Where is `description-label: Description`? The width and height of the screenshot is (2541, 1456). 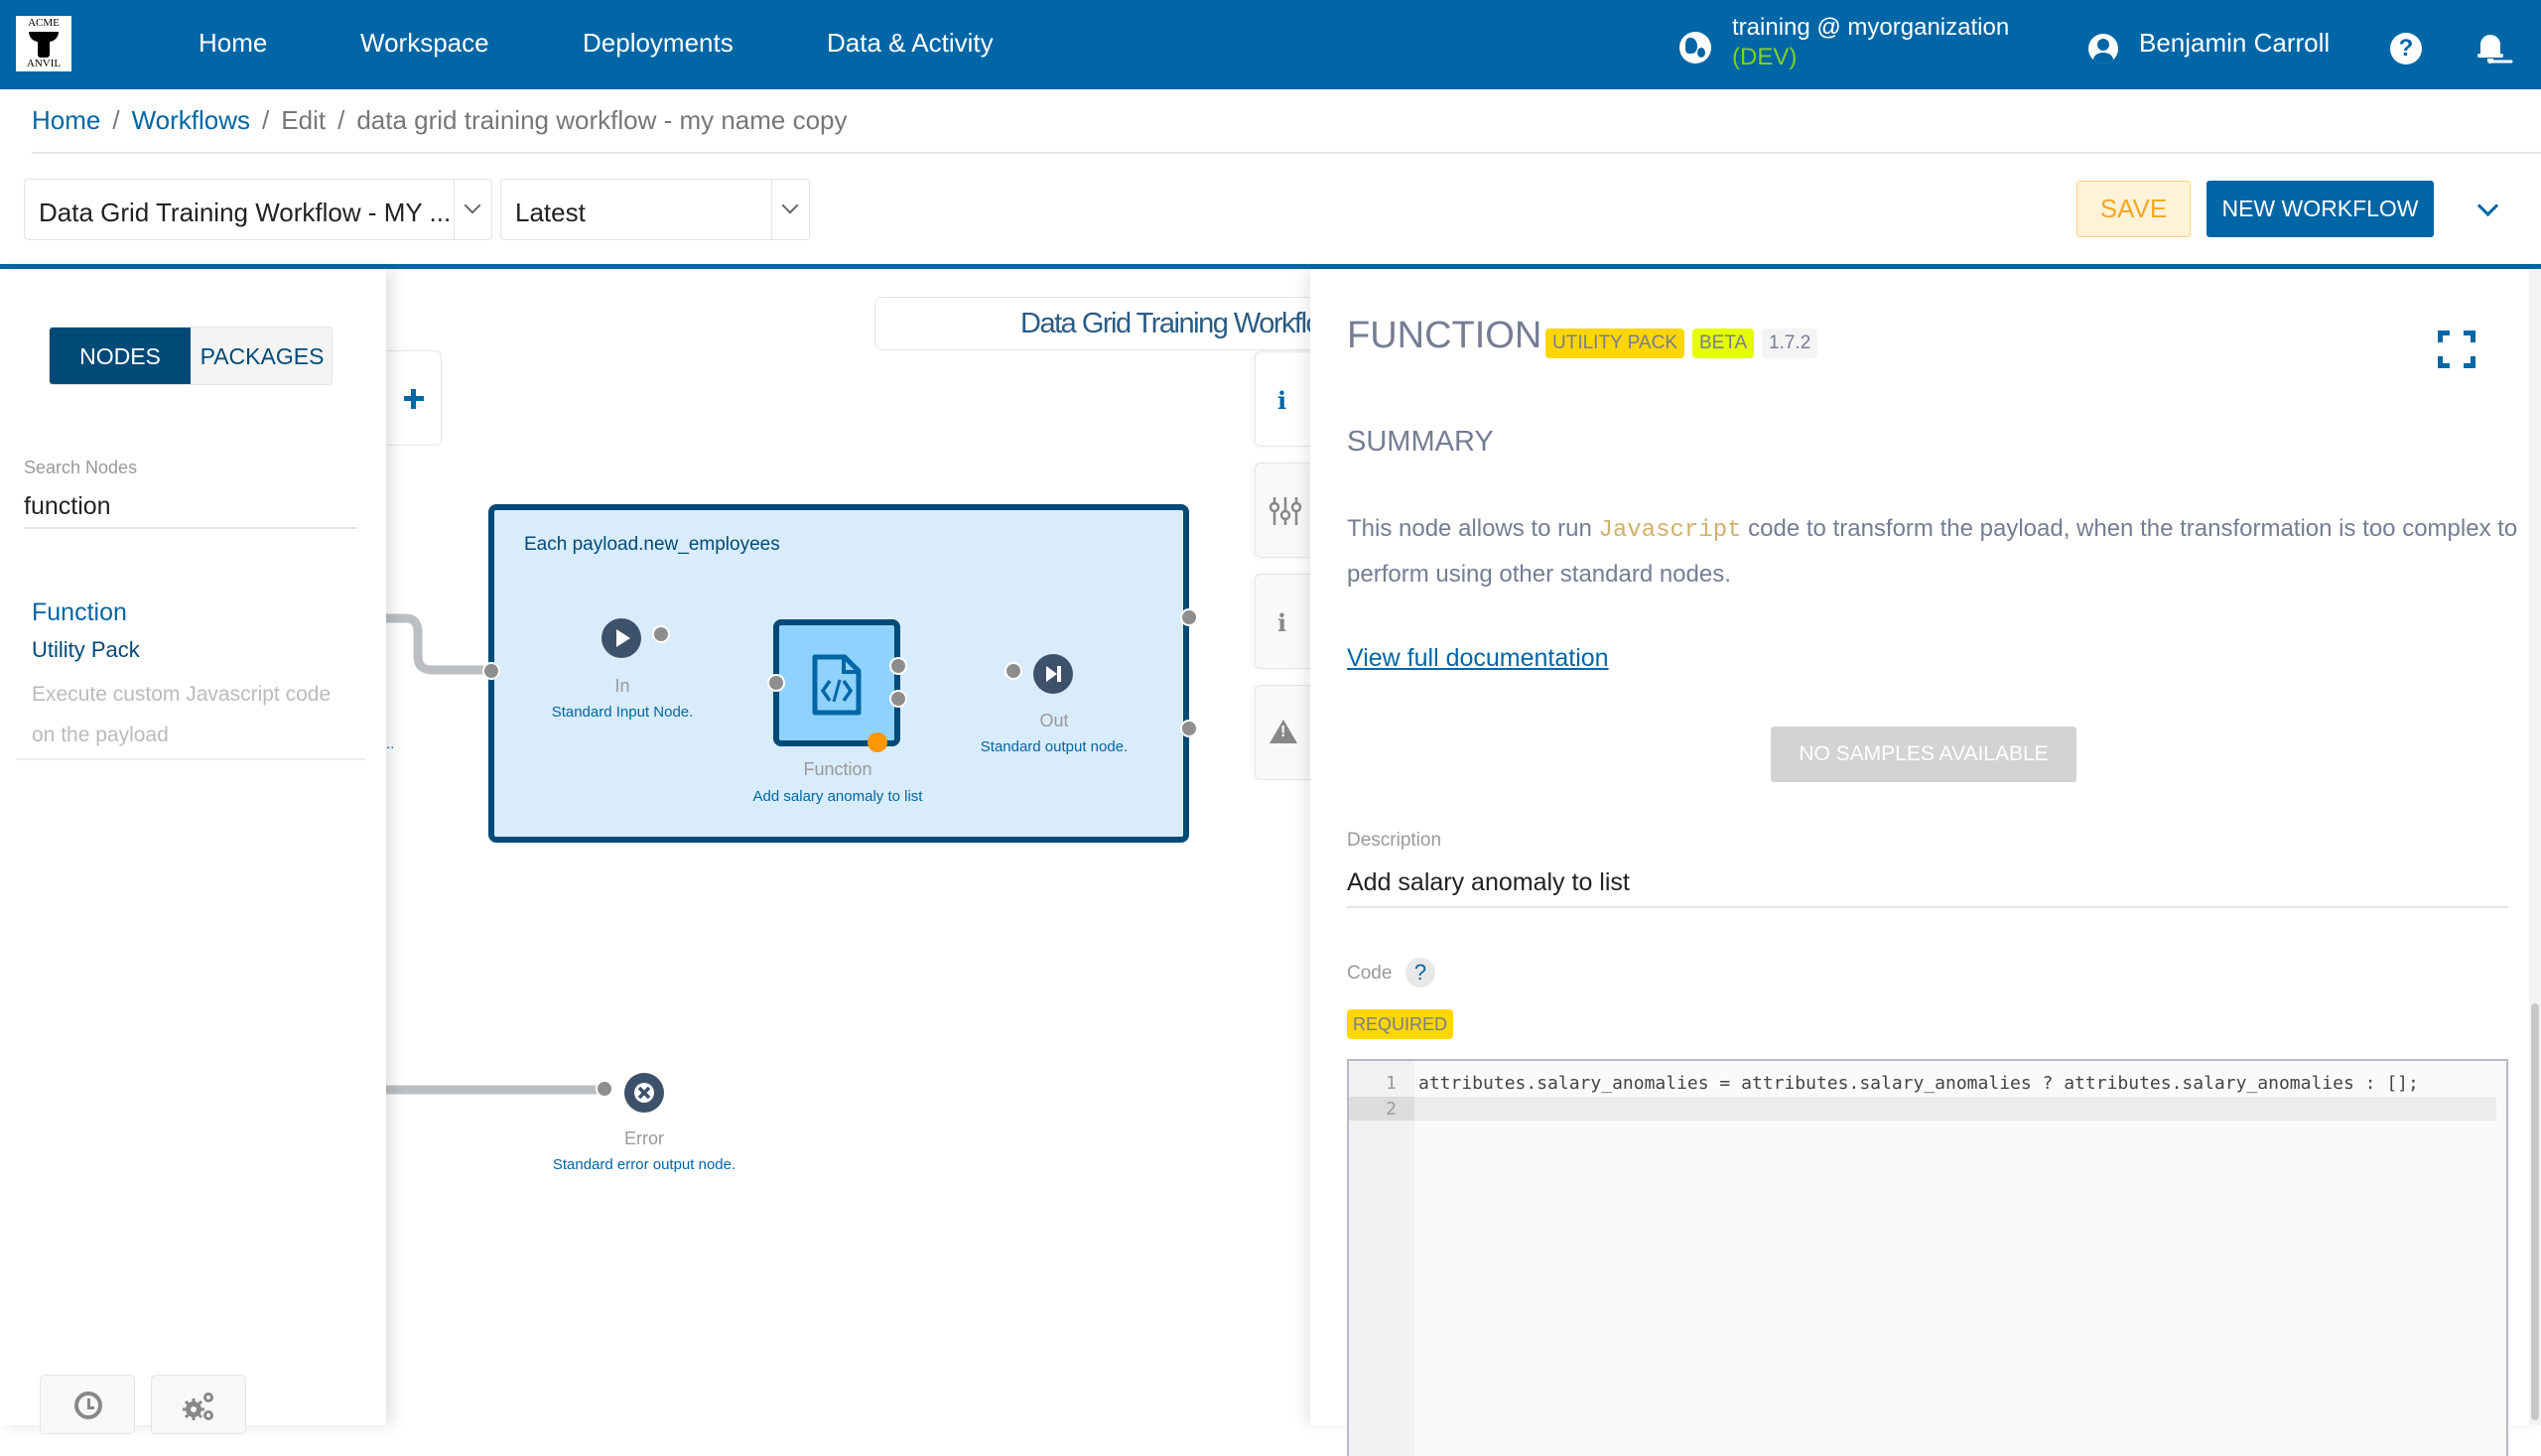
description-label: Description is located at coordinates (1394, 840).